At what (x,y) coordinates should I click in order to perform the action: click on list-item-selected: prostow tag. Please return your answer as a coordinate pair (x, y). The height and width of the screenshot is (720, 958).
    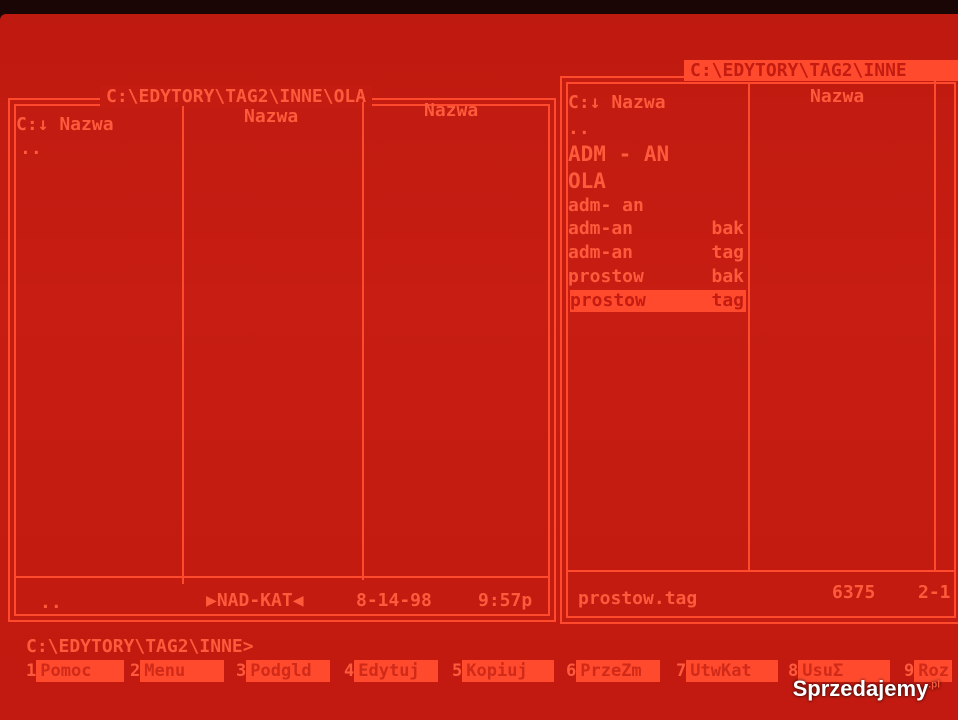
    Looking at the image, I should click on (658, 301).